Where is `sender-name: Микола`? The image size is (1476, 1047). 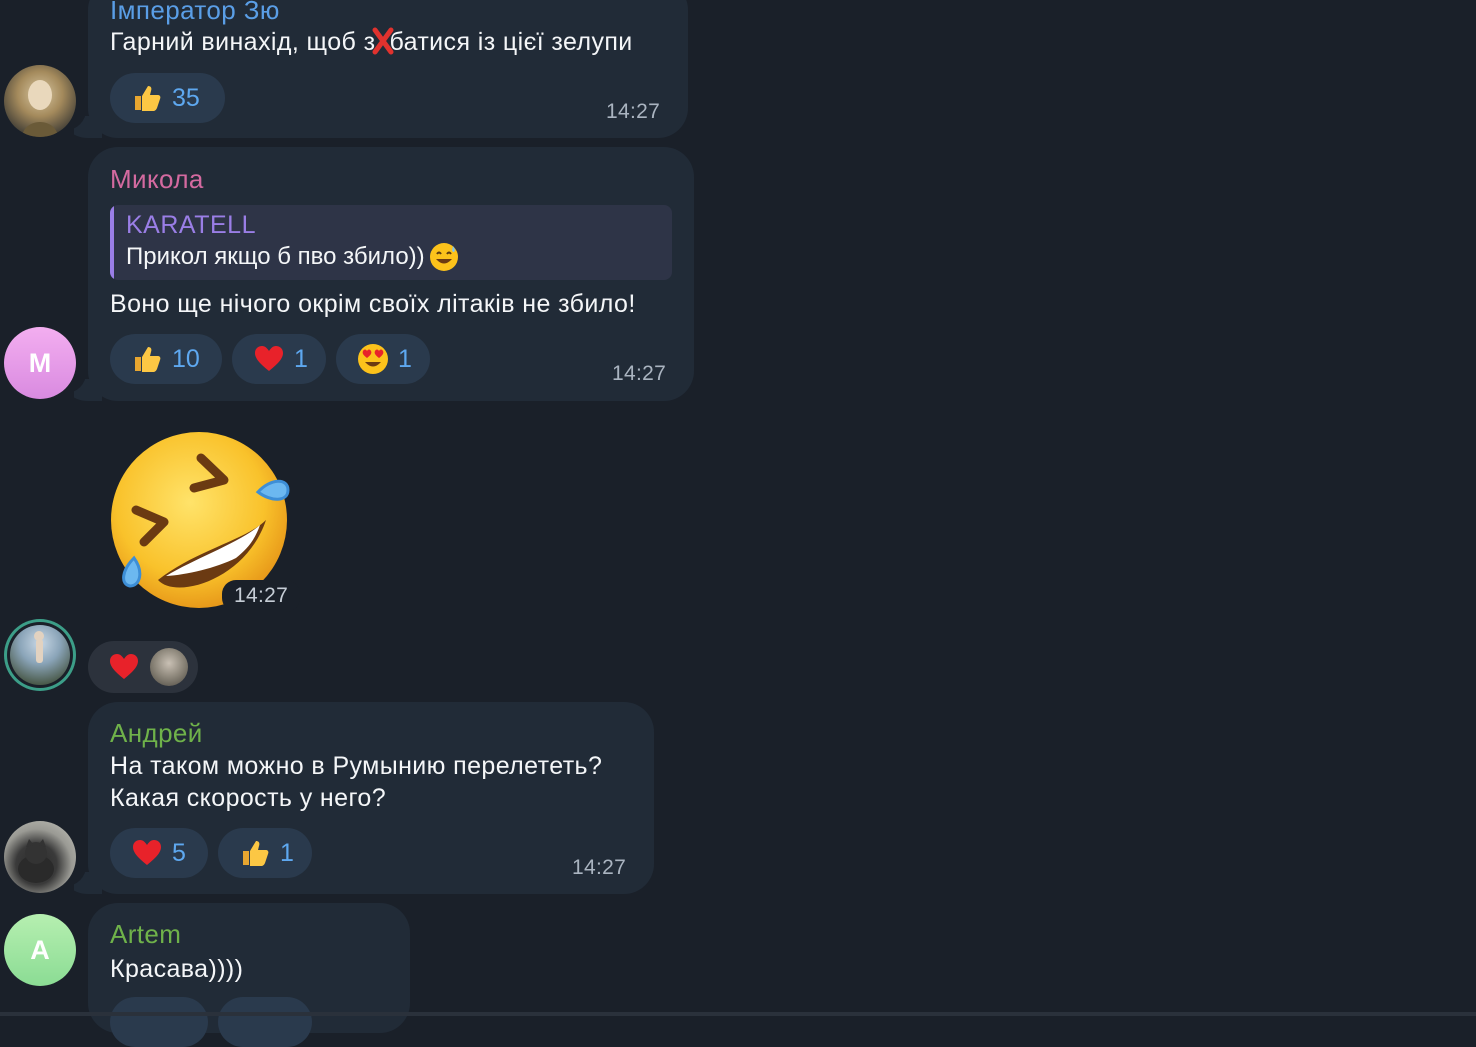 sender-name: Микола is located at coordinates (157, 179).